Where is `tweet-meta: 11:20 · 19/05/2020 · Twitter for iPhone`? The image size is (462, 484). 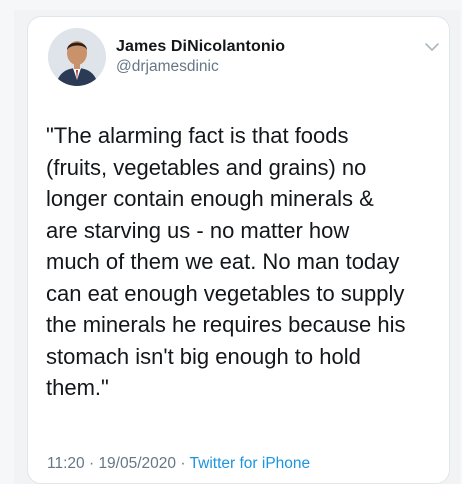
tweet-meta: 11:20 · 19/05/2020 · Twitter for iPhone is located at coordinates (178, 464).